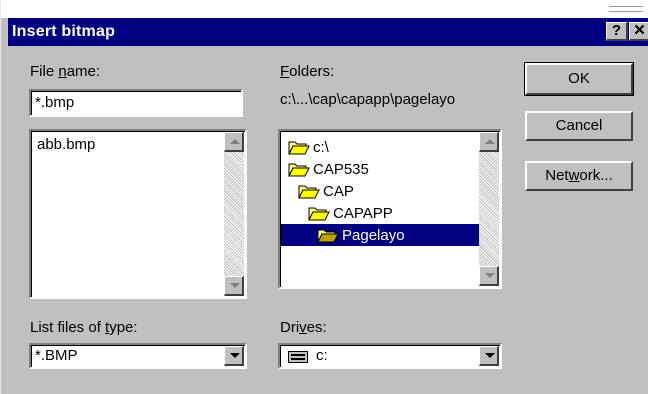 This screenshot has height=394, width=648. What do you see at coordinates (65, 71) in the screenshot?
I see `file-name-label: File name:` at bounding box center [65, 71].